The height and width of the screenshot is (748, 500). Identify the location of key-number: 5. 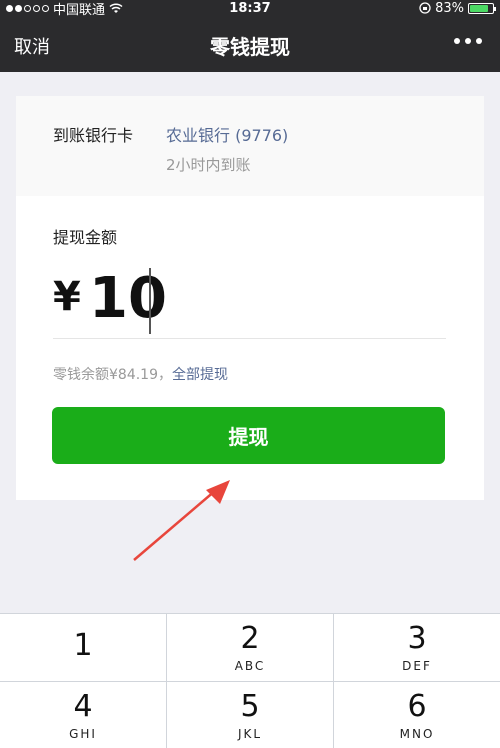
(250, 706).